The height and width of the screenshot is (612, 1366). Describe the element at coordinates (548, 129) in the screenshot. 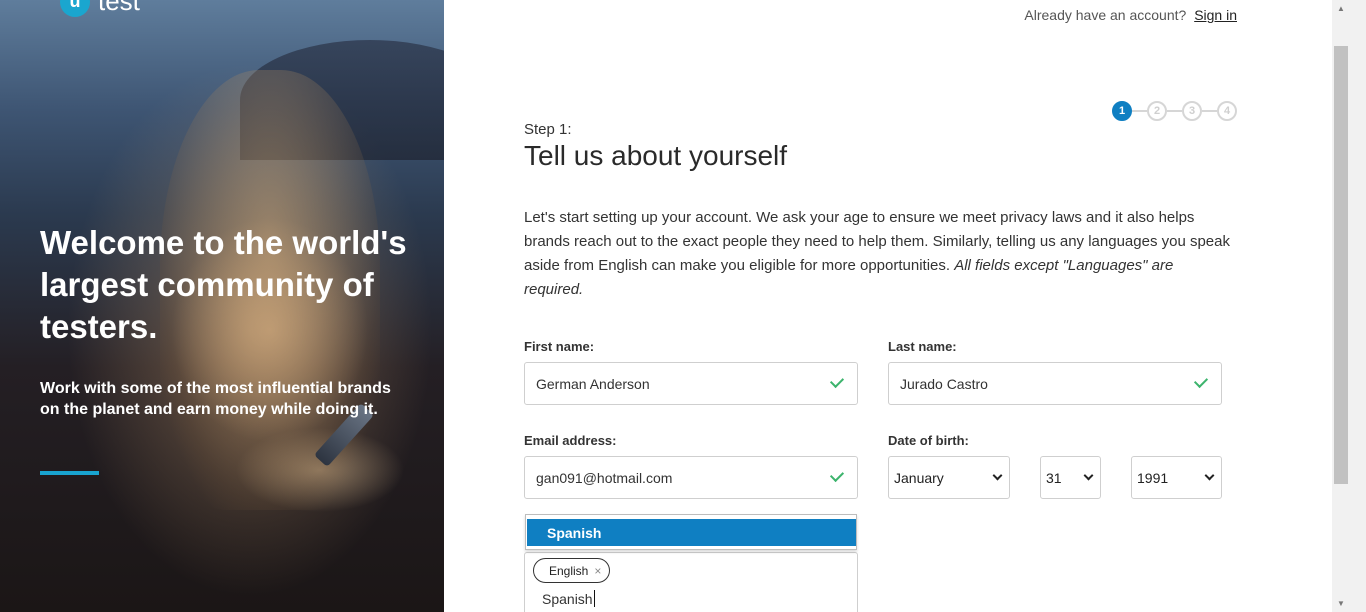

I see `step-label: Step 1:` at that location.